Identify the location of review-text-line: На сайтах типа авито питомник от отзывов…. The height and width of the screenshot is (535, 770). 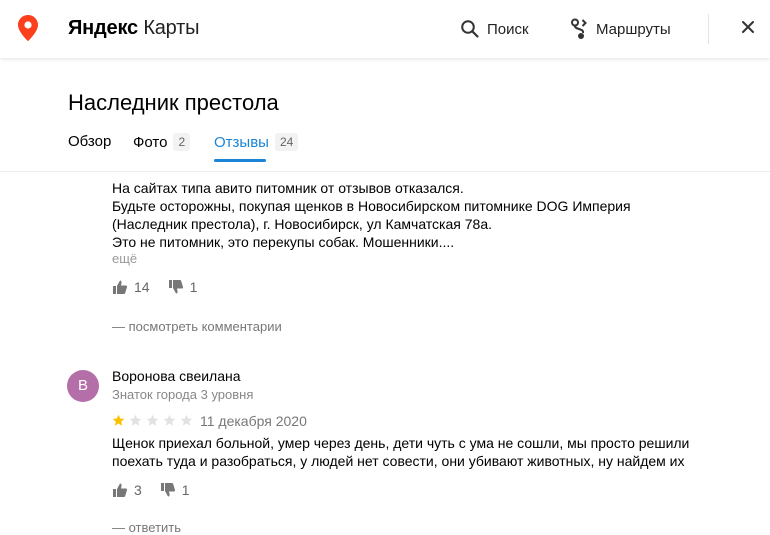
(288, 188).